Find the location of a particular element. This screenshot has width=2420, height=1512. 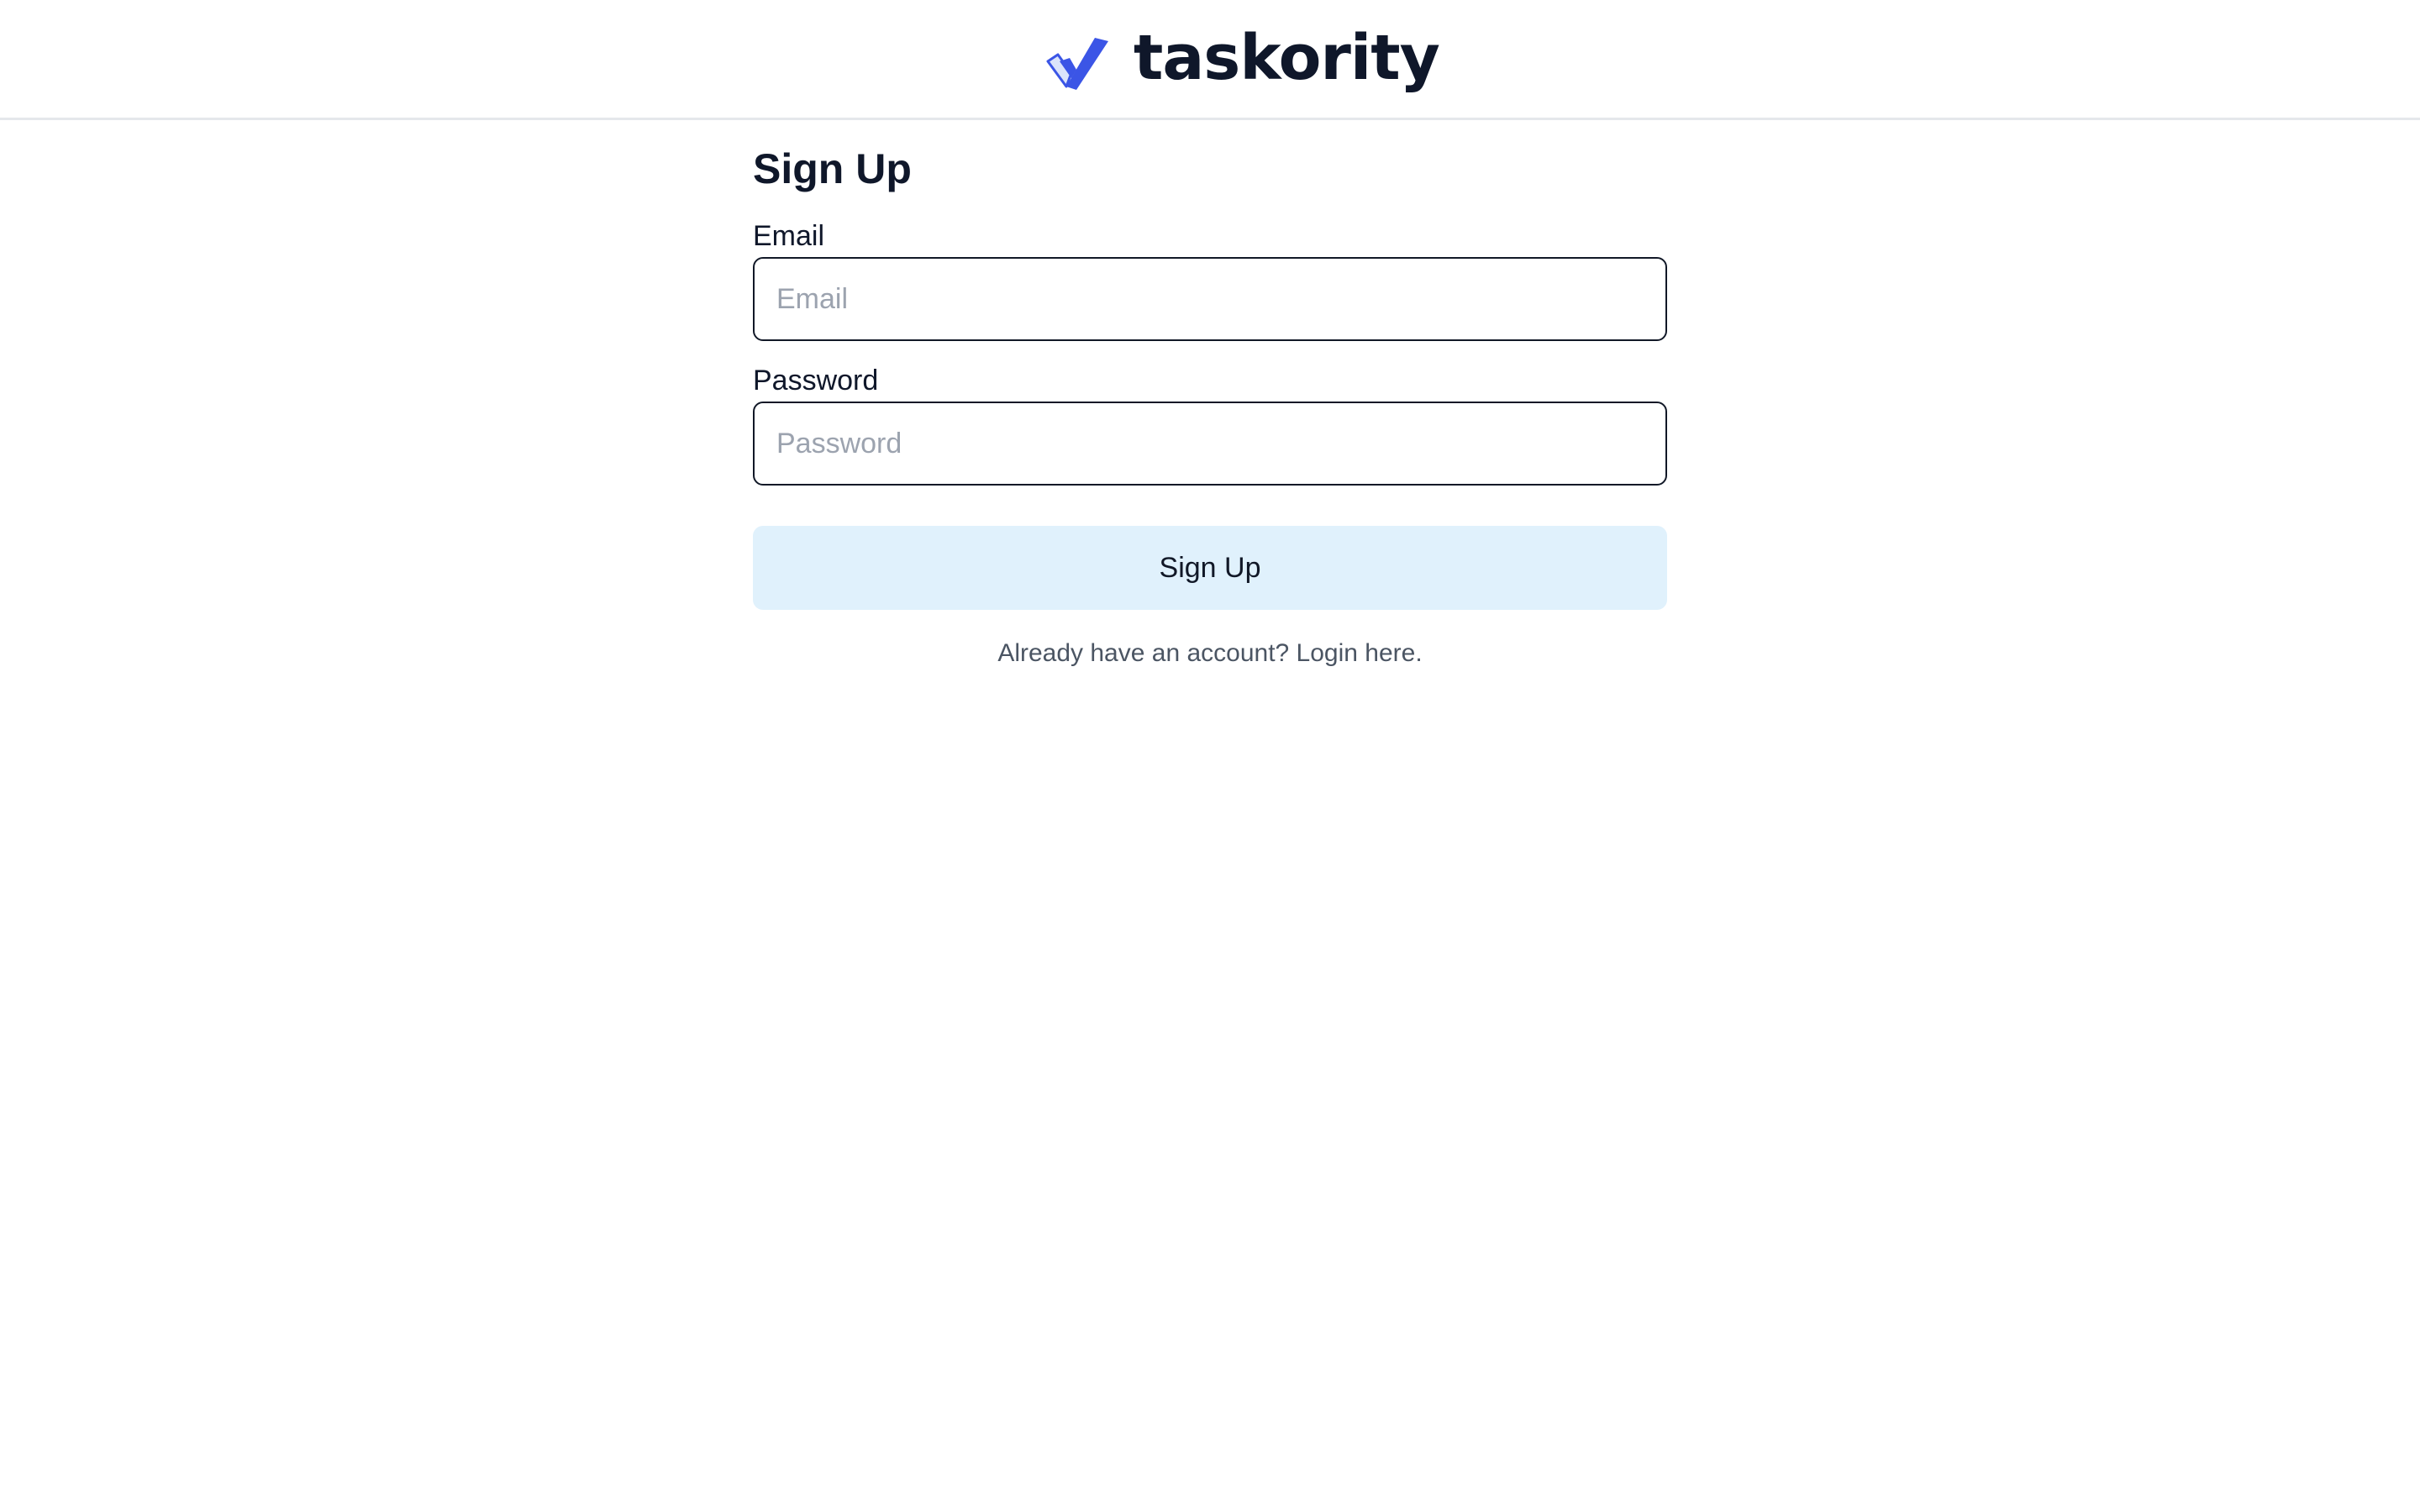

page-title: Sign Up is located at coordinates (832, 168).